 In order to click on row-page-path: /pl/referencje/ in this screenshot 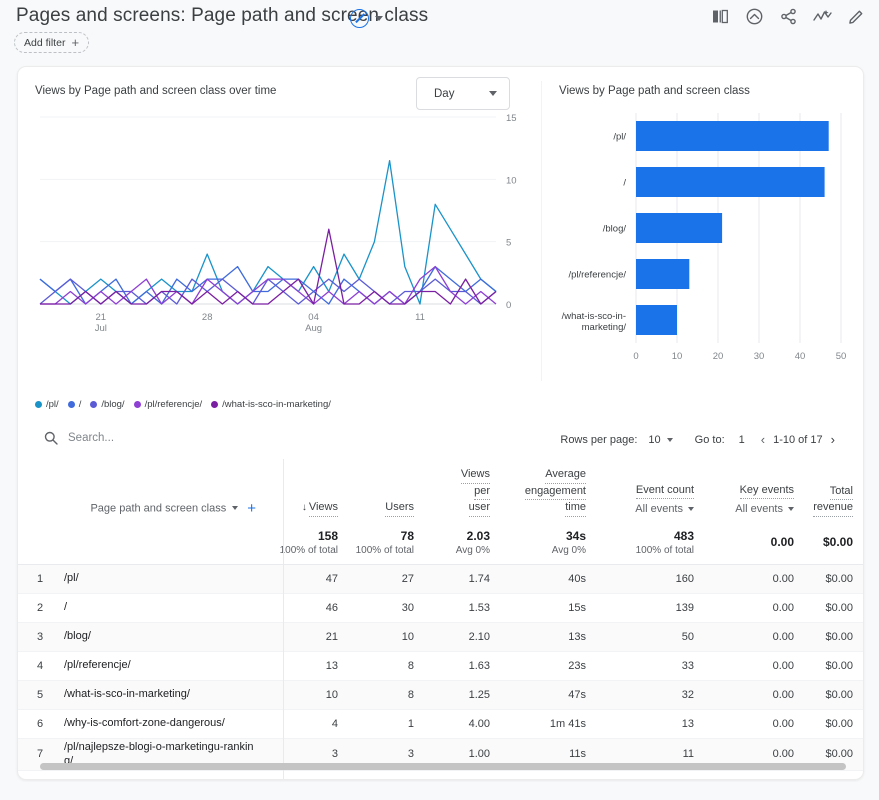, I will do `click(165, 666)`.